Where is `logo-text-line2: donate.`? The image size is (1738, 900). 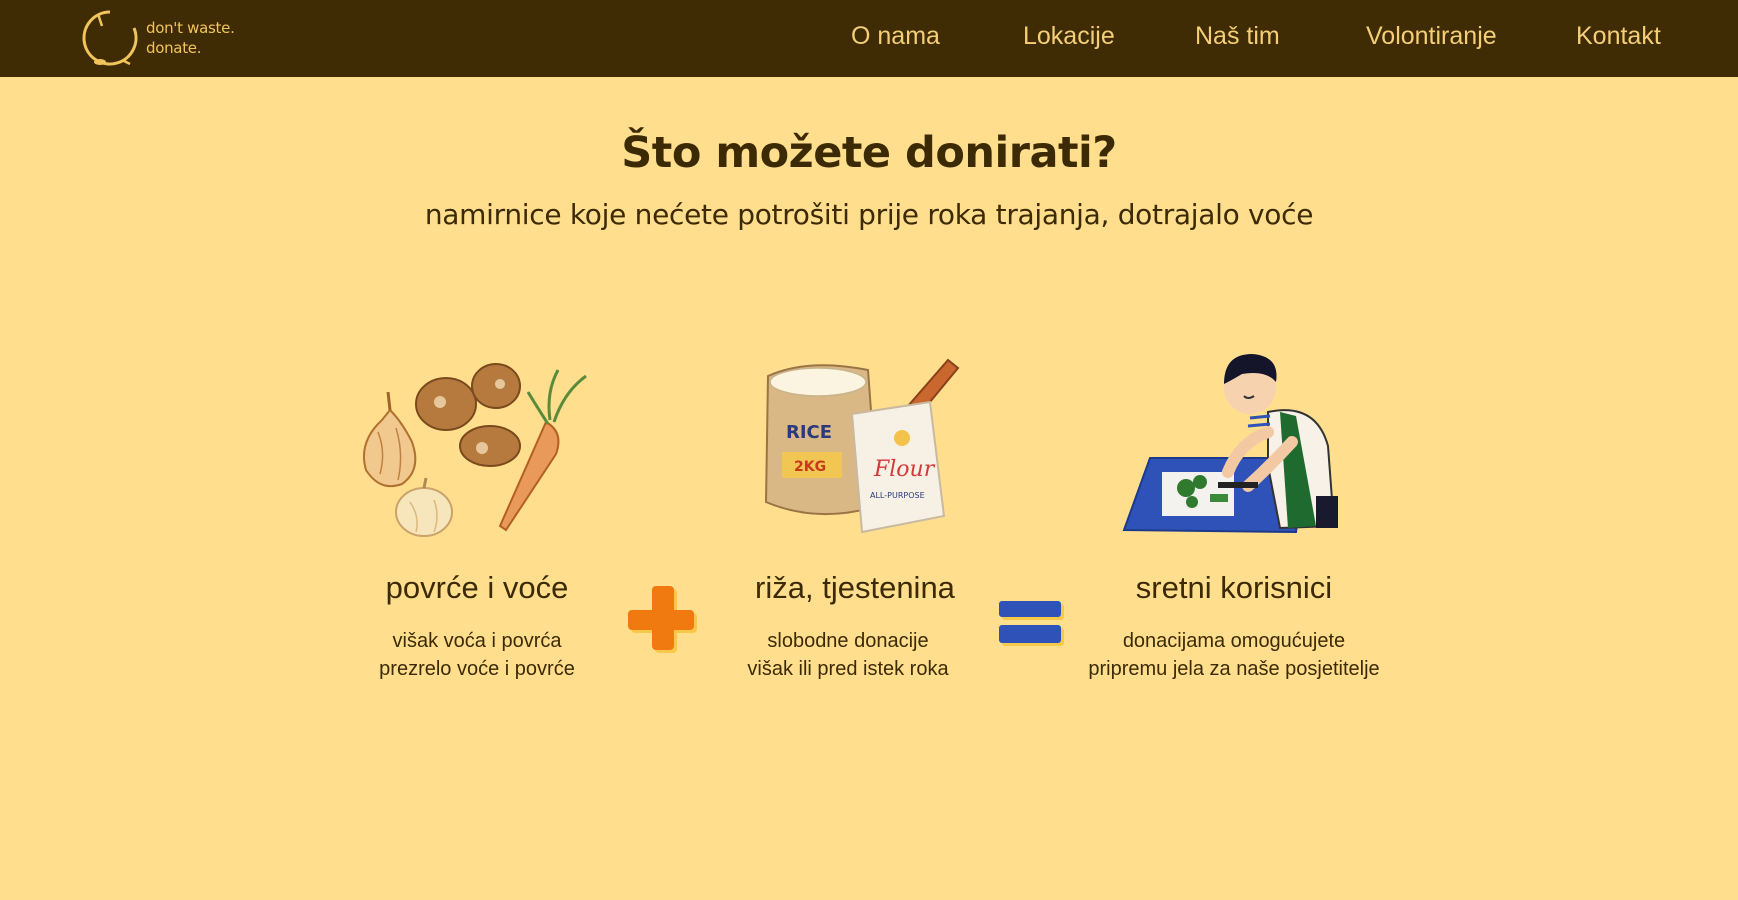 logo-text-line2: donate. is located at coordinates (174, 48).